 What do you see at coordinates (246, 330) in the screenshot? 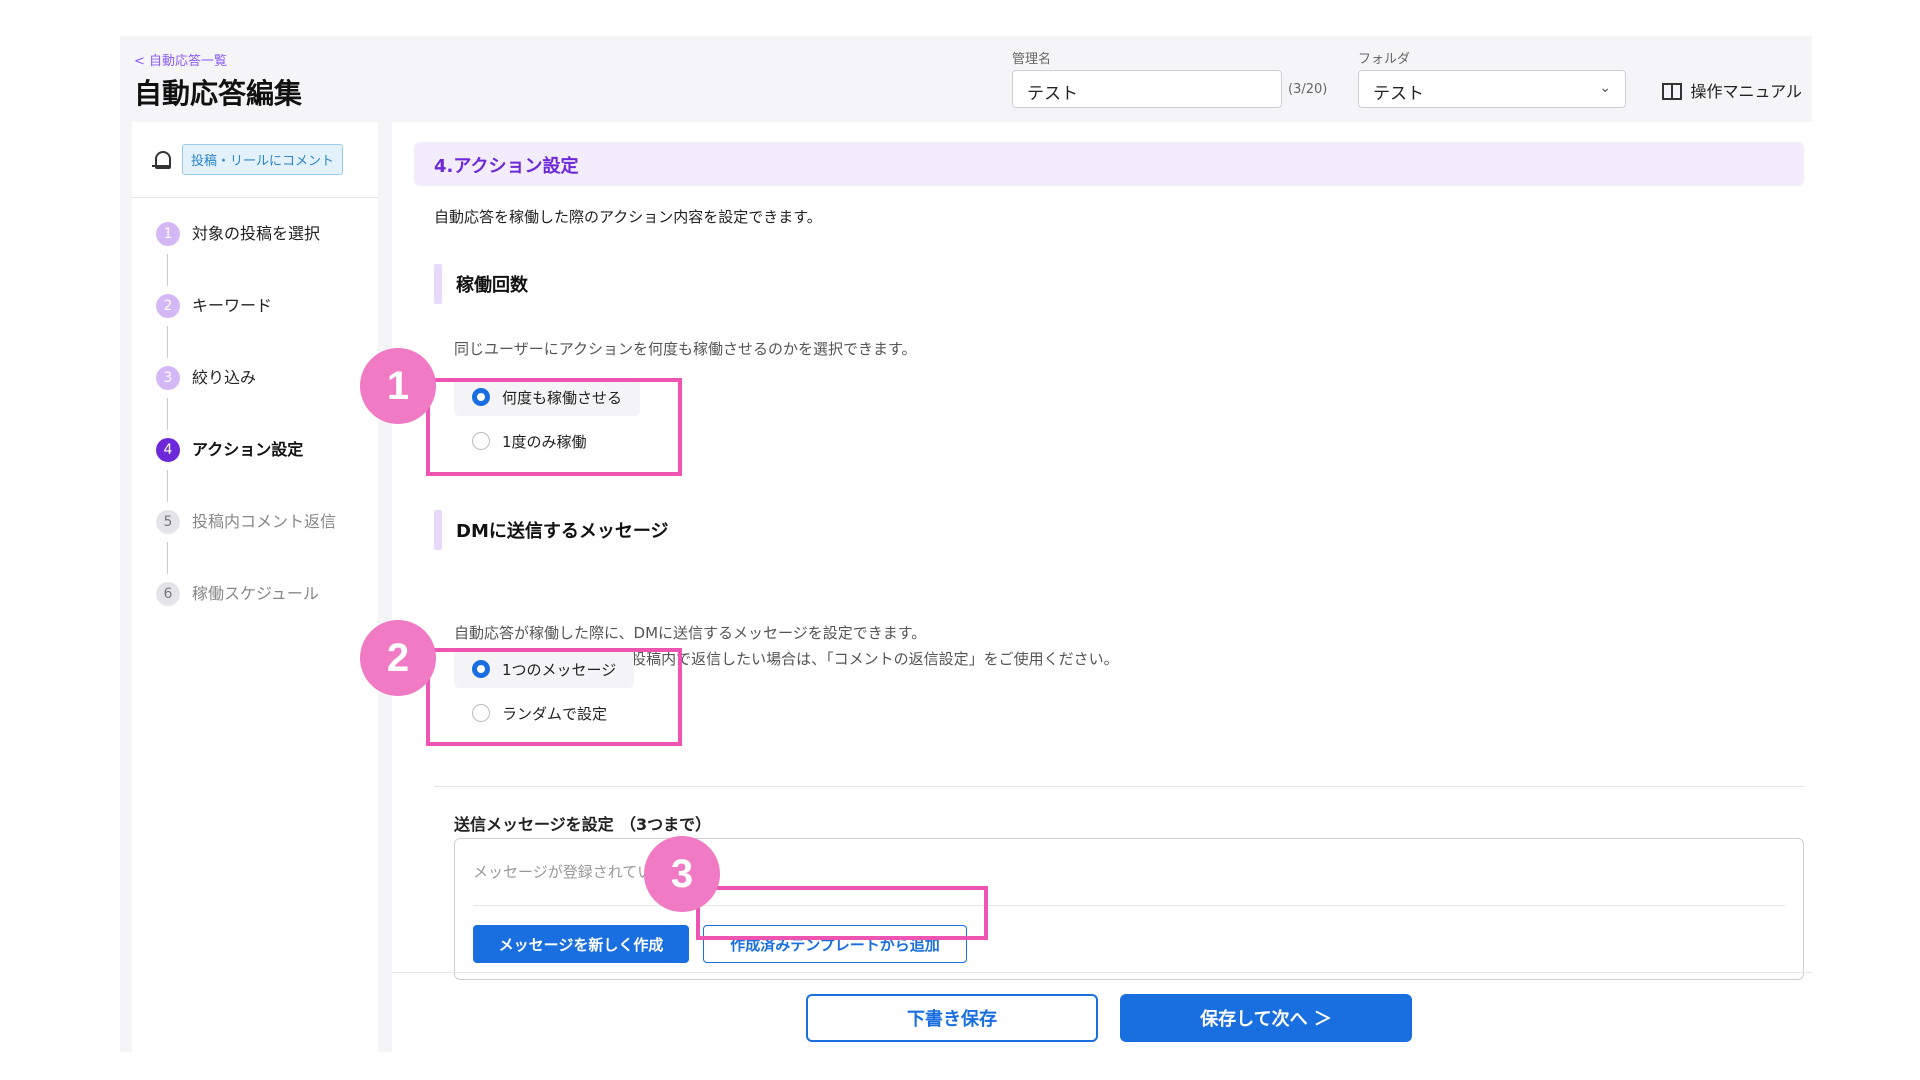
I see `step-keyword: 2 キーワード` at bounding box center [246, 330].